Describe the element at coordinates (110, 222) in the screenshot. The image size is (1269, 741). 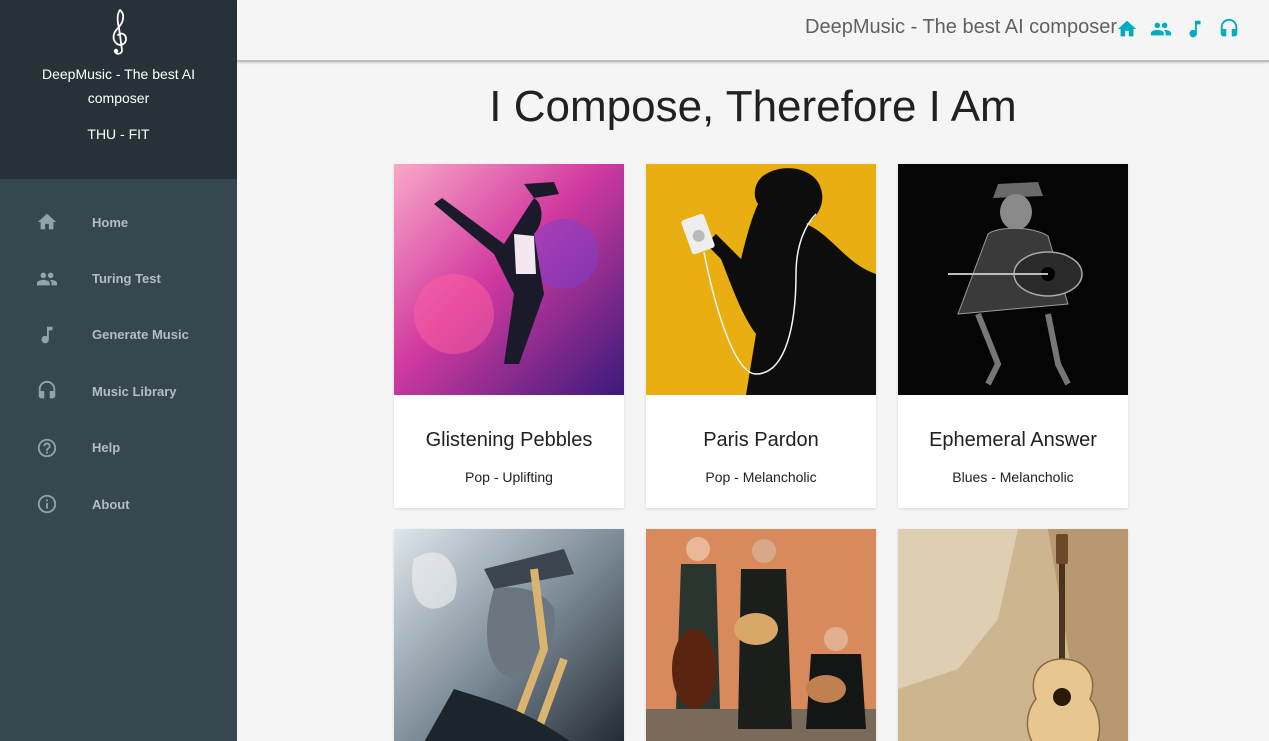
I see `sidebar-item-label: Home` at that location.